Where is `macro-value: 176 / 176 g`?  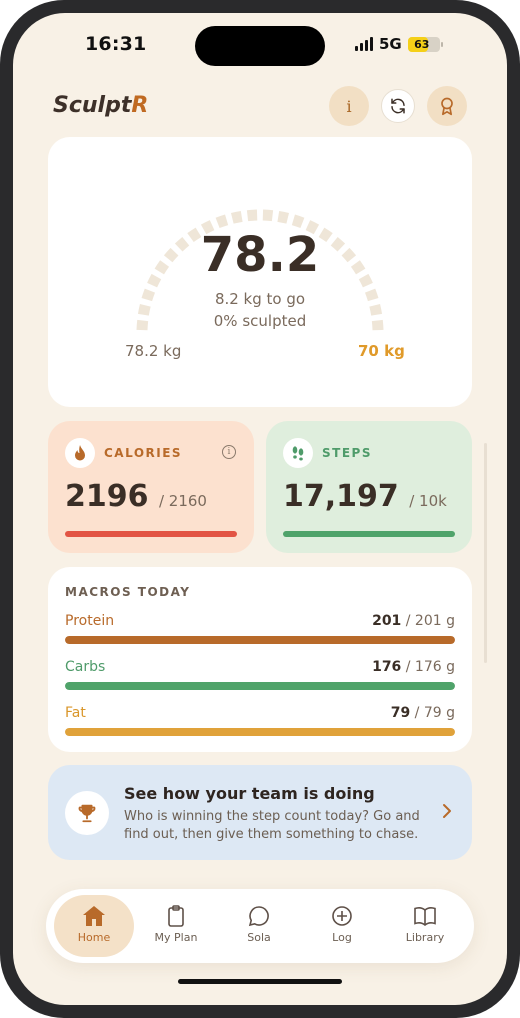
macro-value: 176 / 176 g is located at coordinates (413, 667).